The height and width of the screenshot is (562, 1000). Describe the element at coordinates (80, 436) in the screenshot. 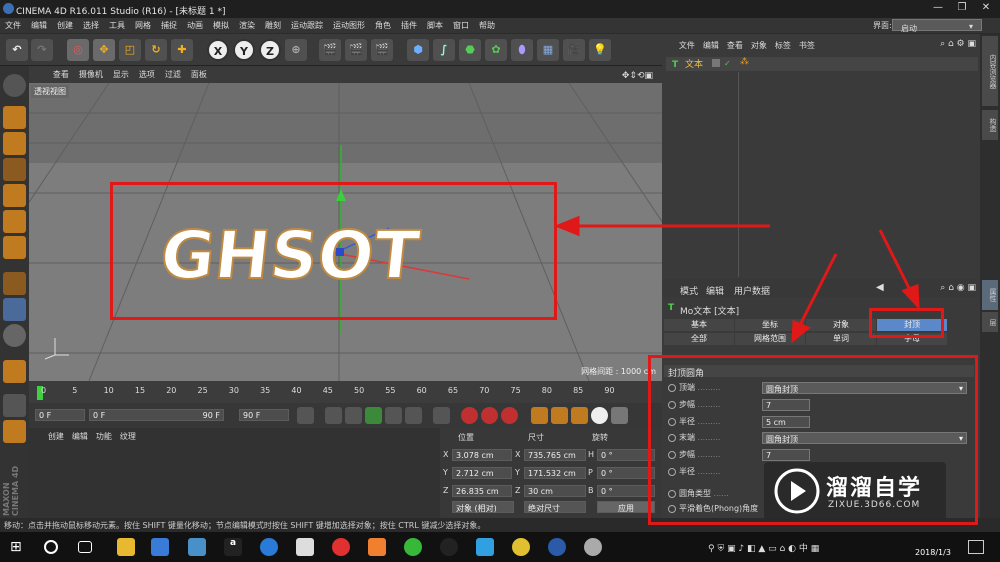

I see `mat-menu-edit: 编辑` at that location.